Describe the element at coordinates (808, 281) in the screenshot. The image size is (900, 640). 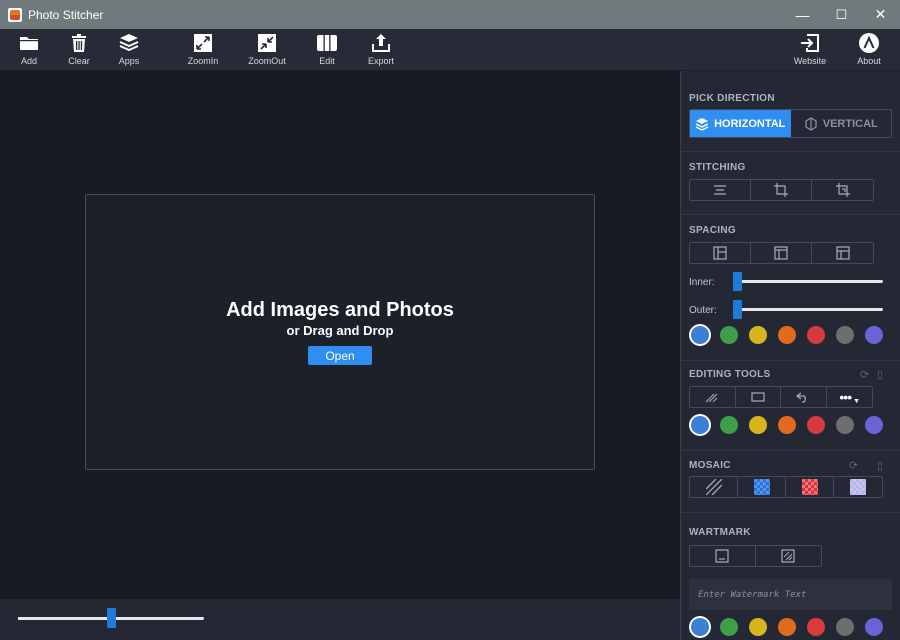
I see `inner-slider-track` at that location.